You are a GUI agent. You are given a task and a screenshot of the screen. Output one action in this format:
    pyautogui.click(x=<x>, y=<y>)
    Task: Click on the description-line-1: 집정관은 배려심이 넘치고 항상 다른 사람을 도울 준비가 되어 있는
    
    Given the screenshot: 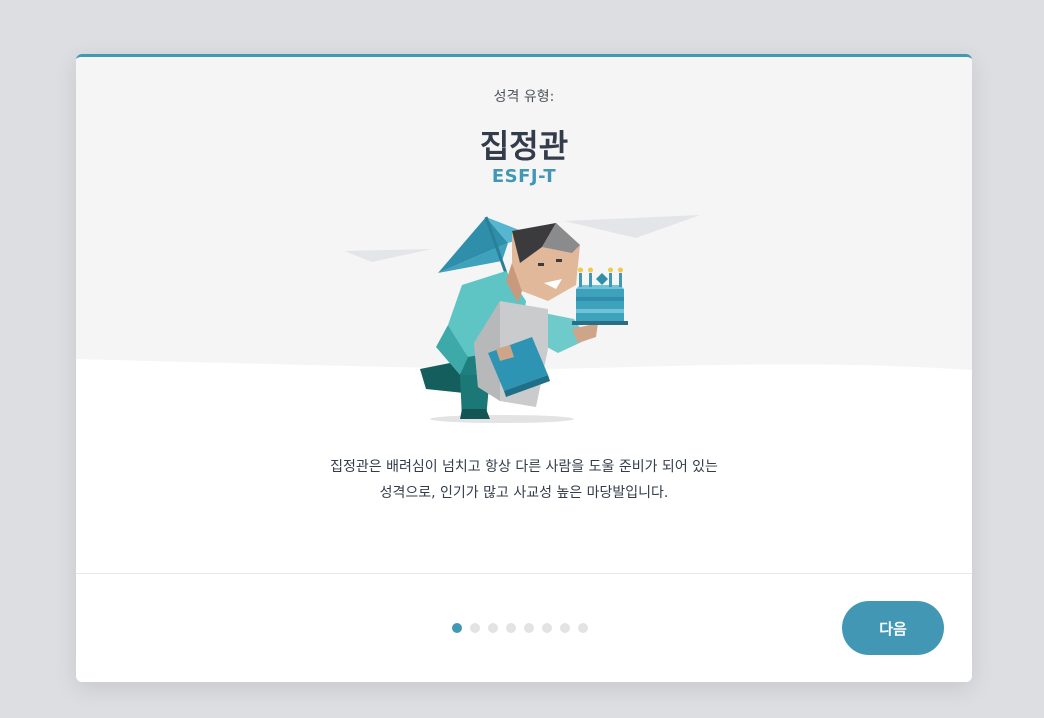 What is the action you would take?
    pyautogui.click(x=524, y=467)
    